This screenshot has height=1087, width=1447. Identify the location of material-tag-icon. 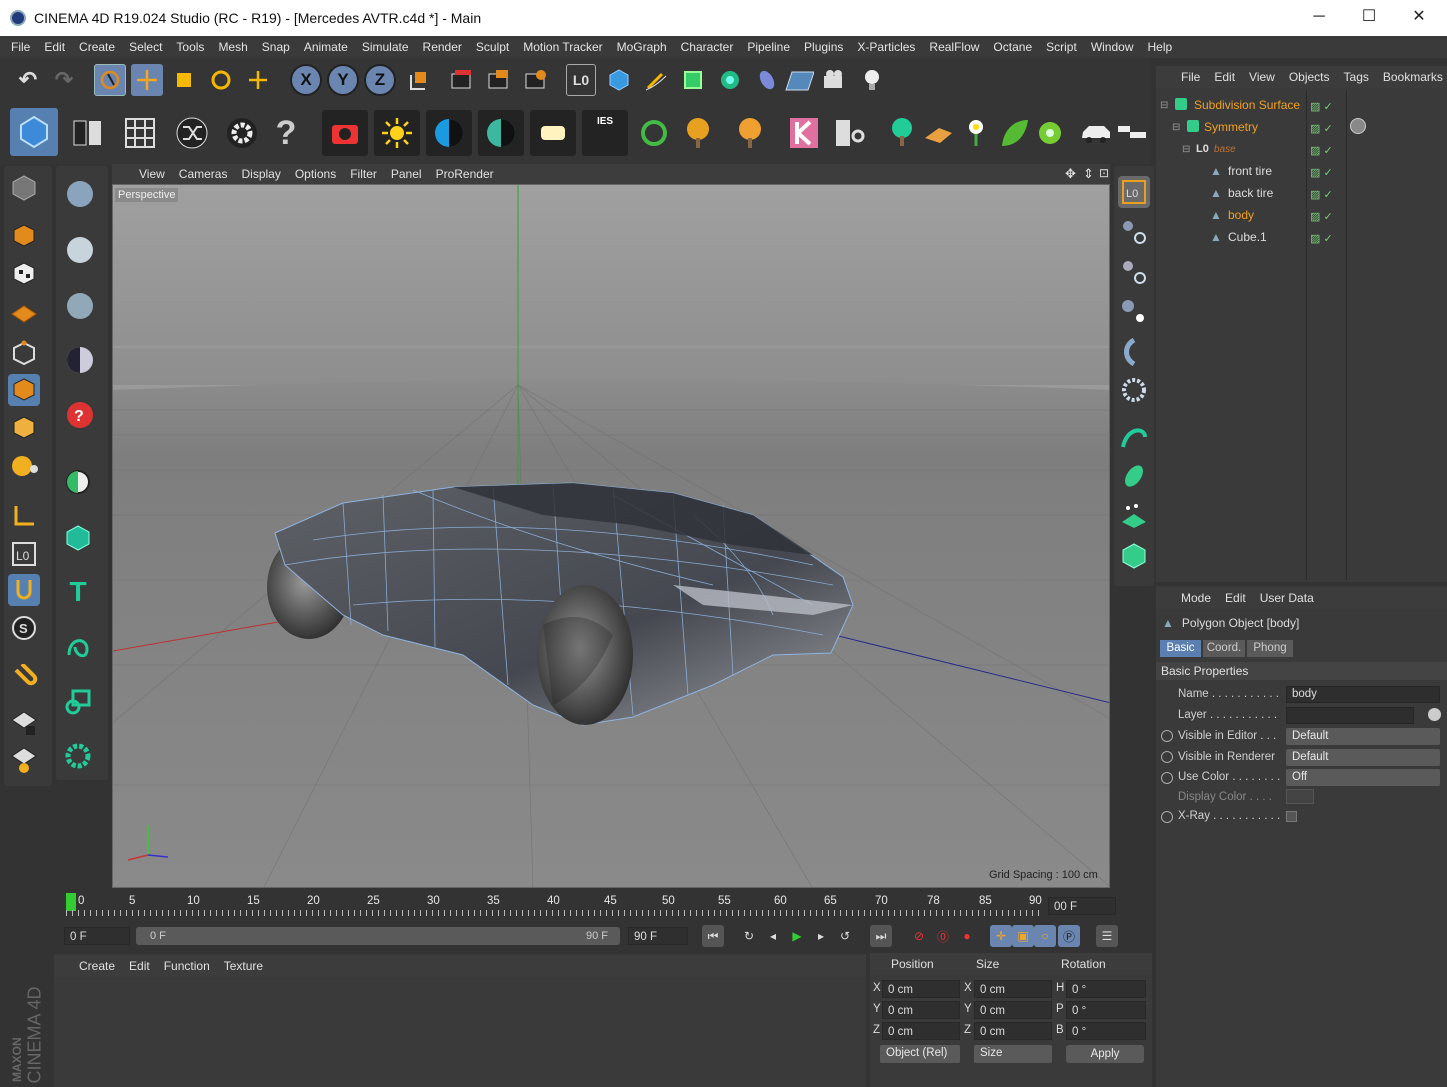
(1358, 126).